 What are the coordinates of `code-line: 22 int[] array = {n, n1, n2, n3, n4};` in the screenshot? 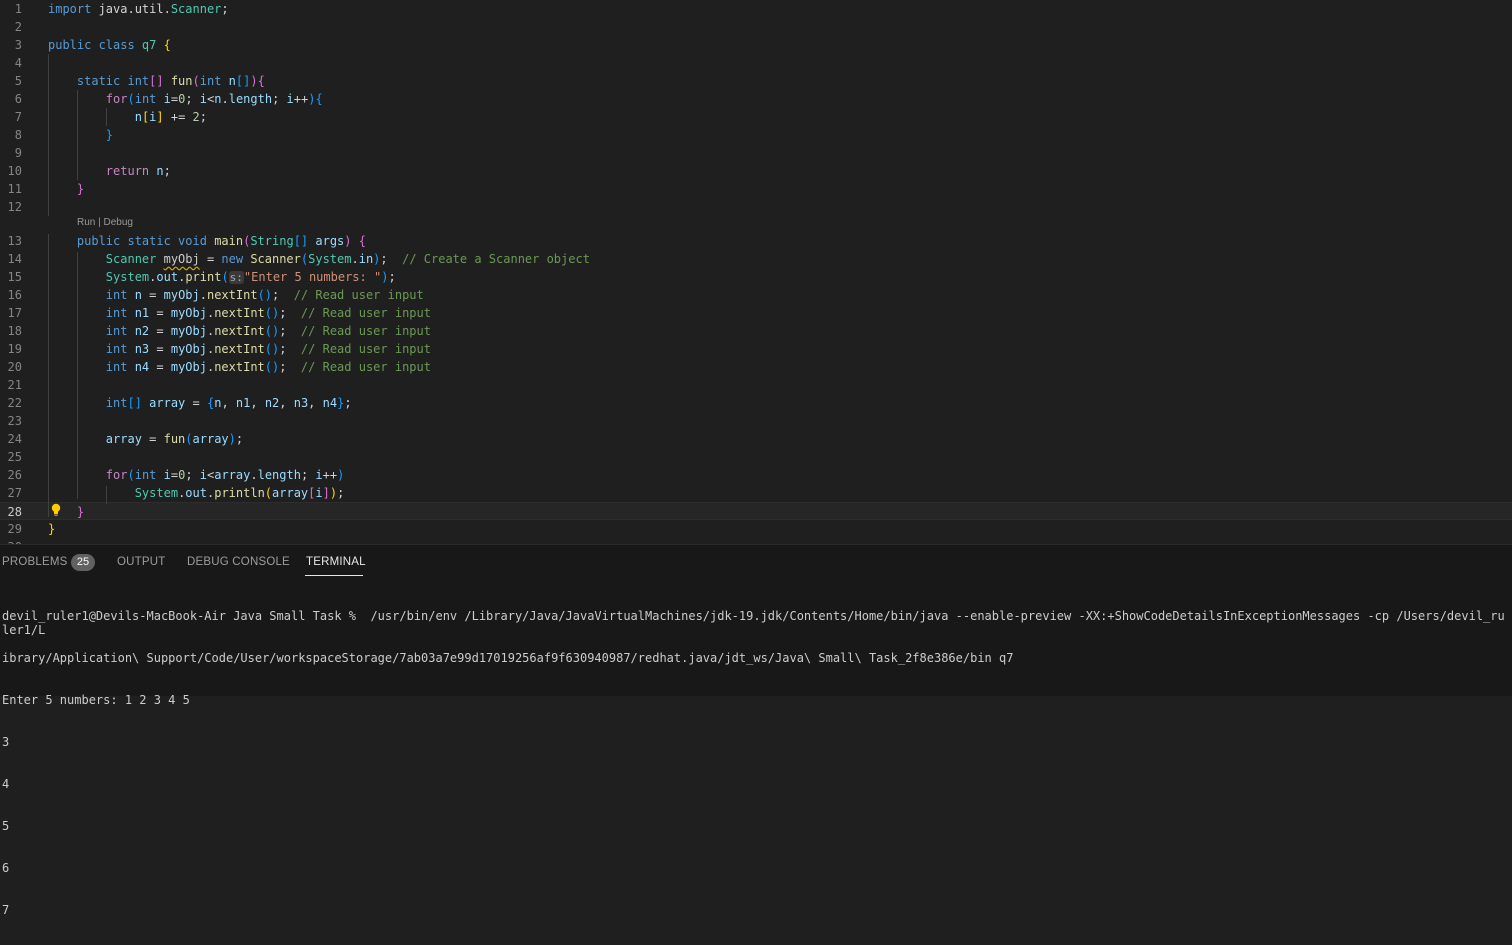 It's located at (756, 403).